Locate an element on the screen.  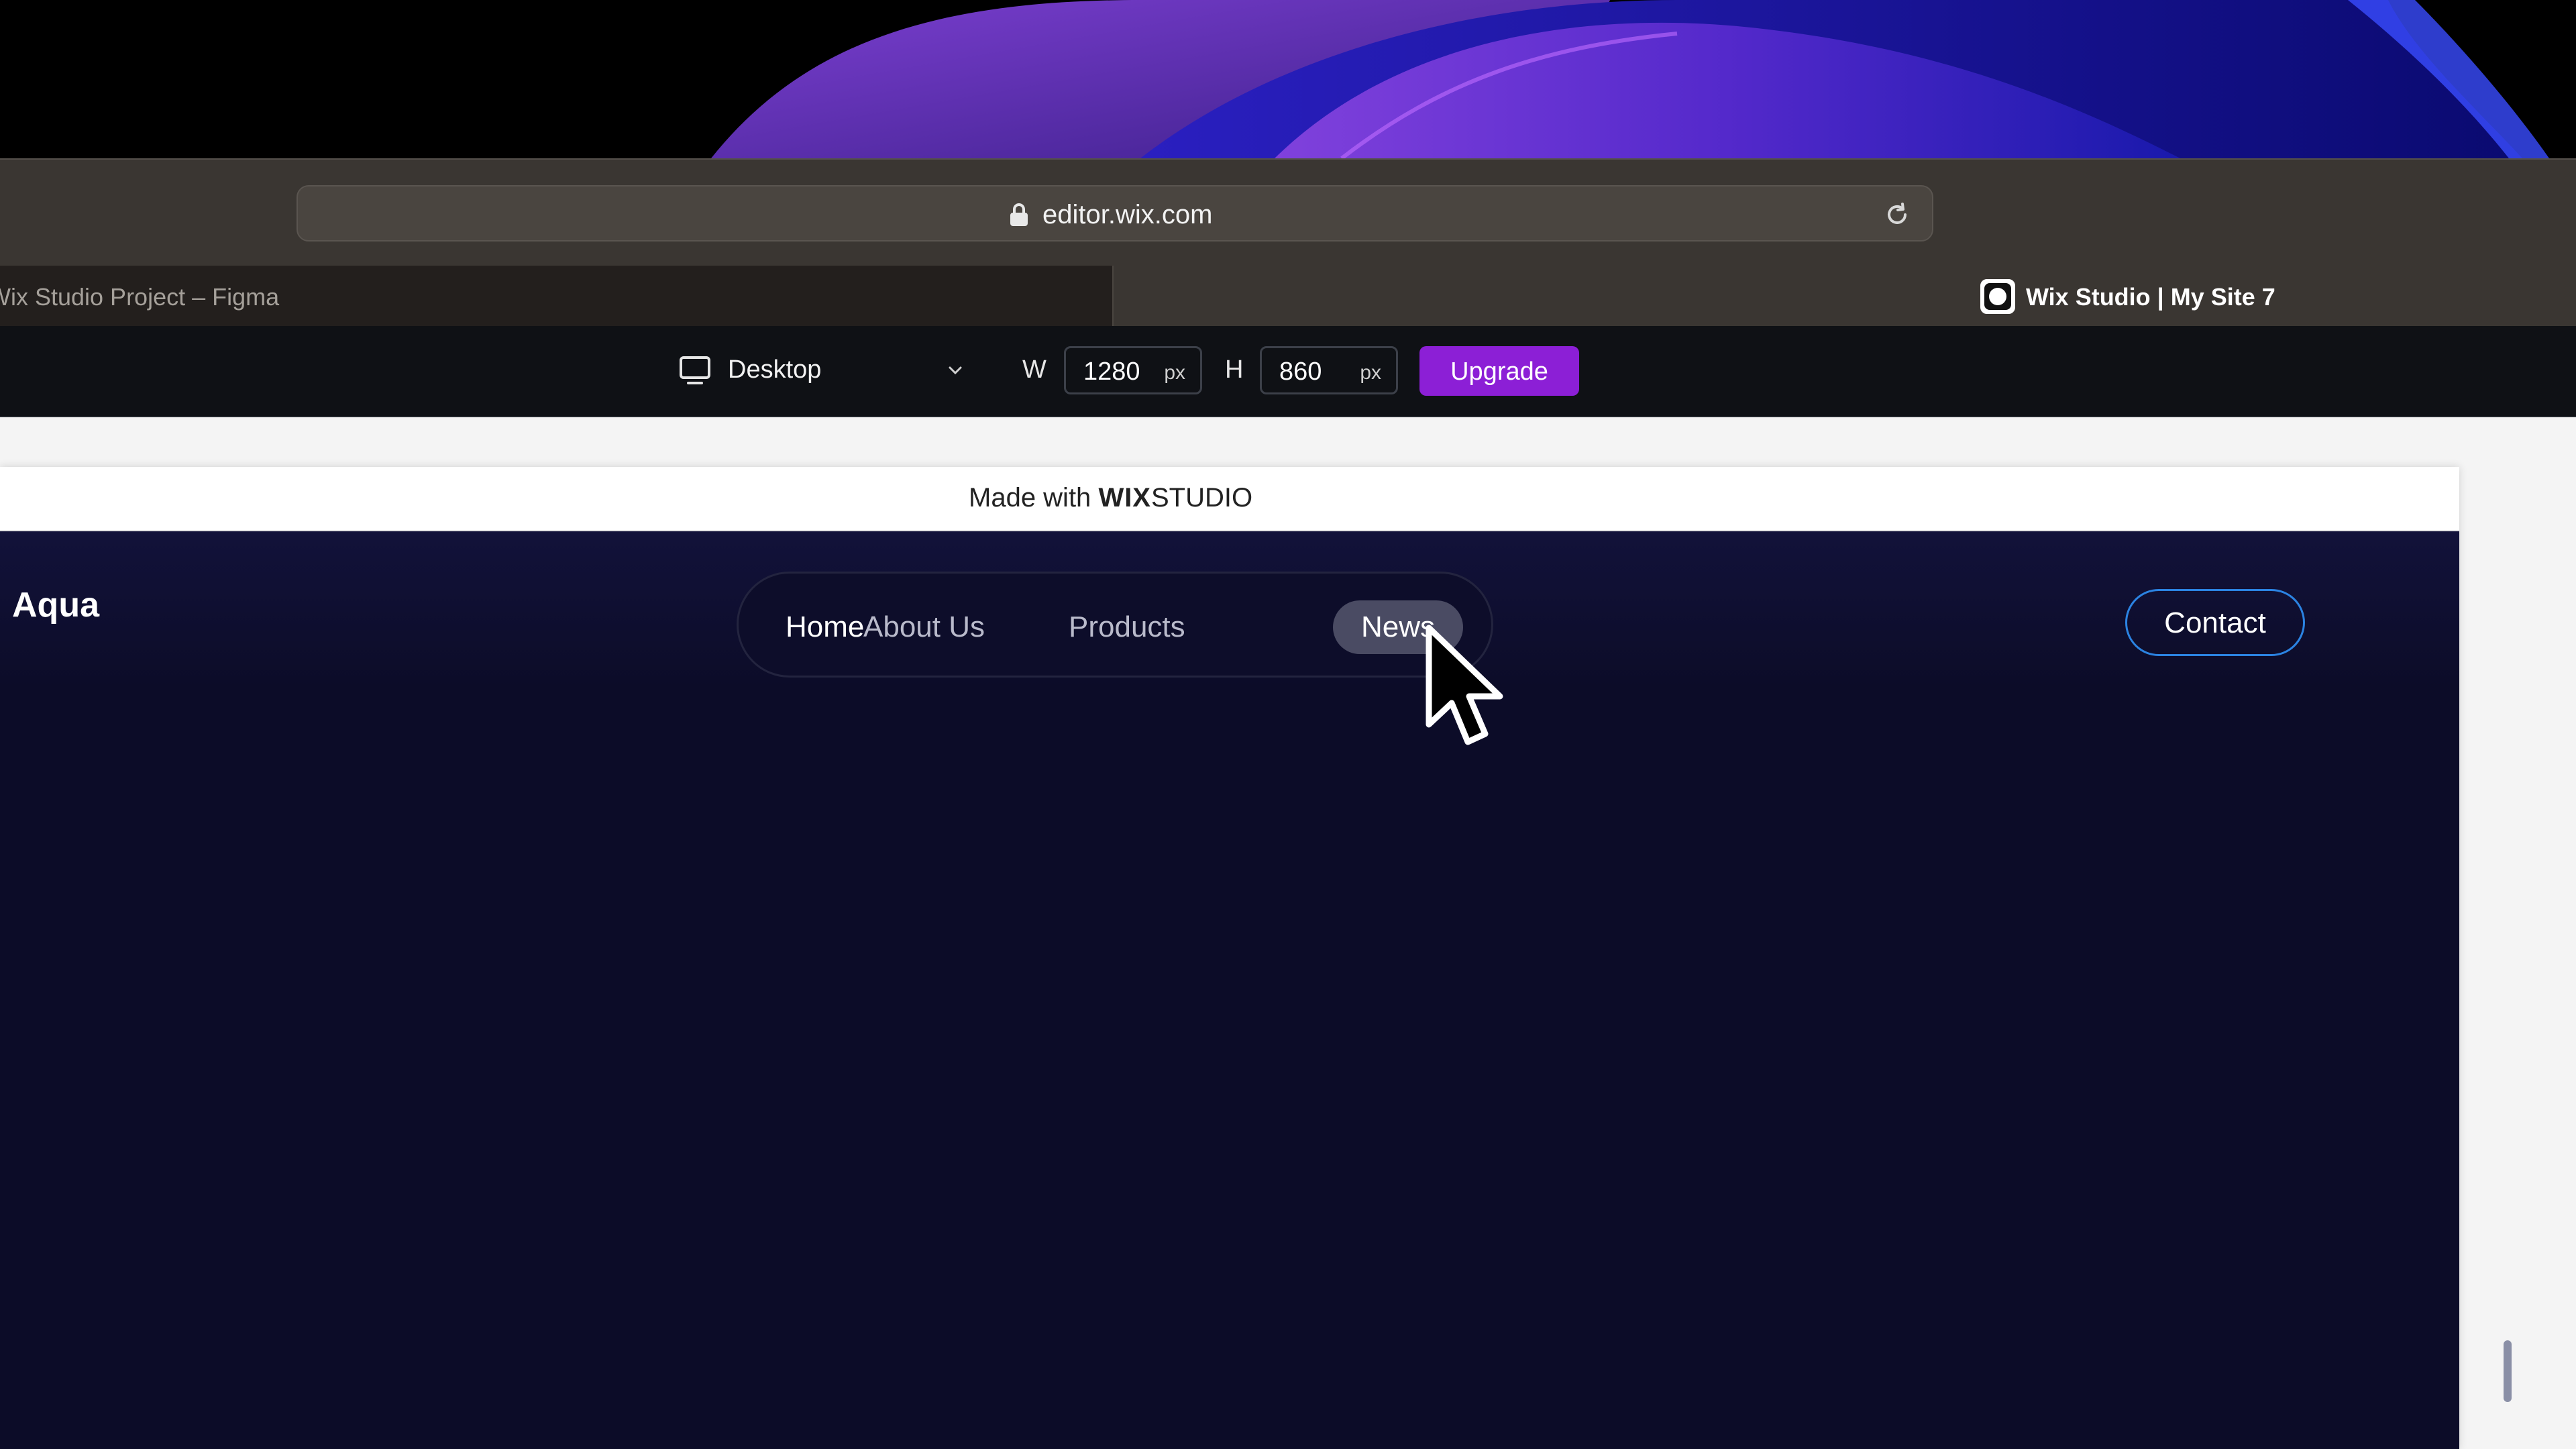
canvas-scrollbar is located at coordinates (2508, 1371).